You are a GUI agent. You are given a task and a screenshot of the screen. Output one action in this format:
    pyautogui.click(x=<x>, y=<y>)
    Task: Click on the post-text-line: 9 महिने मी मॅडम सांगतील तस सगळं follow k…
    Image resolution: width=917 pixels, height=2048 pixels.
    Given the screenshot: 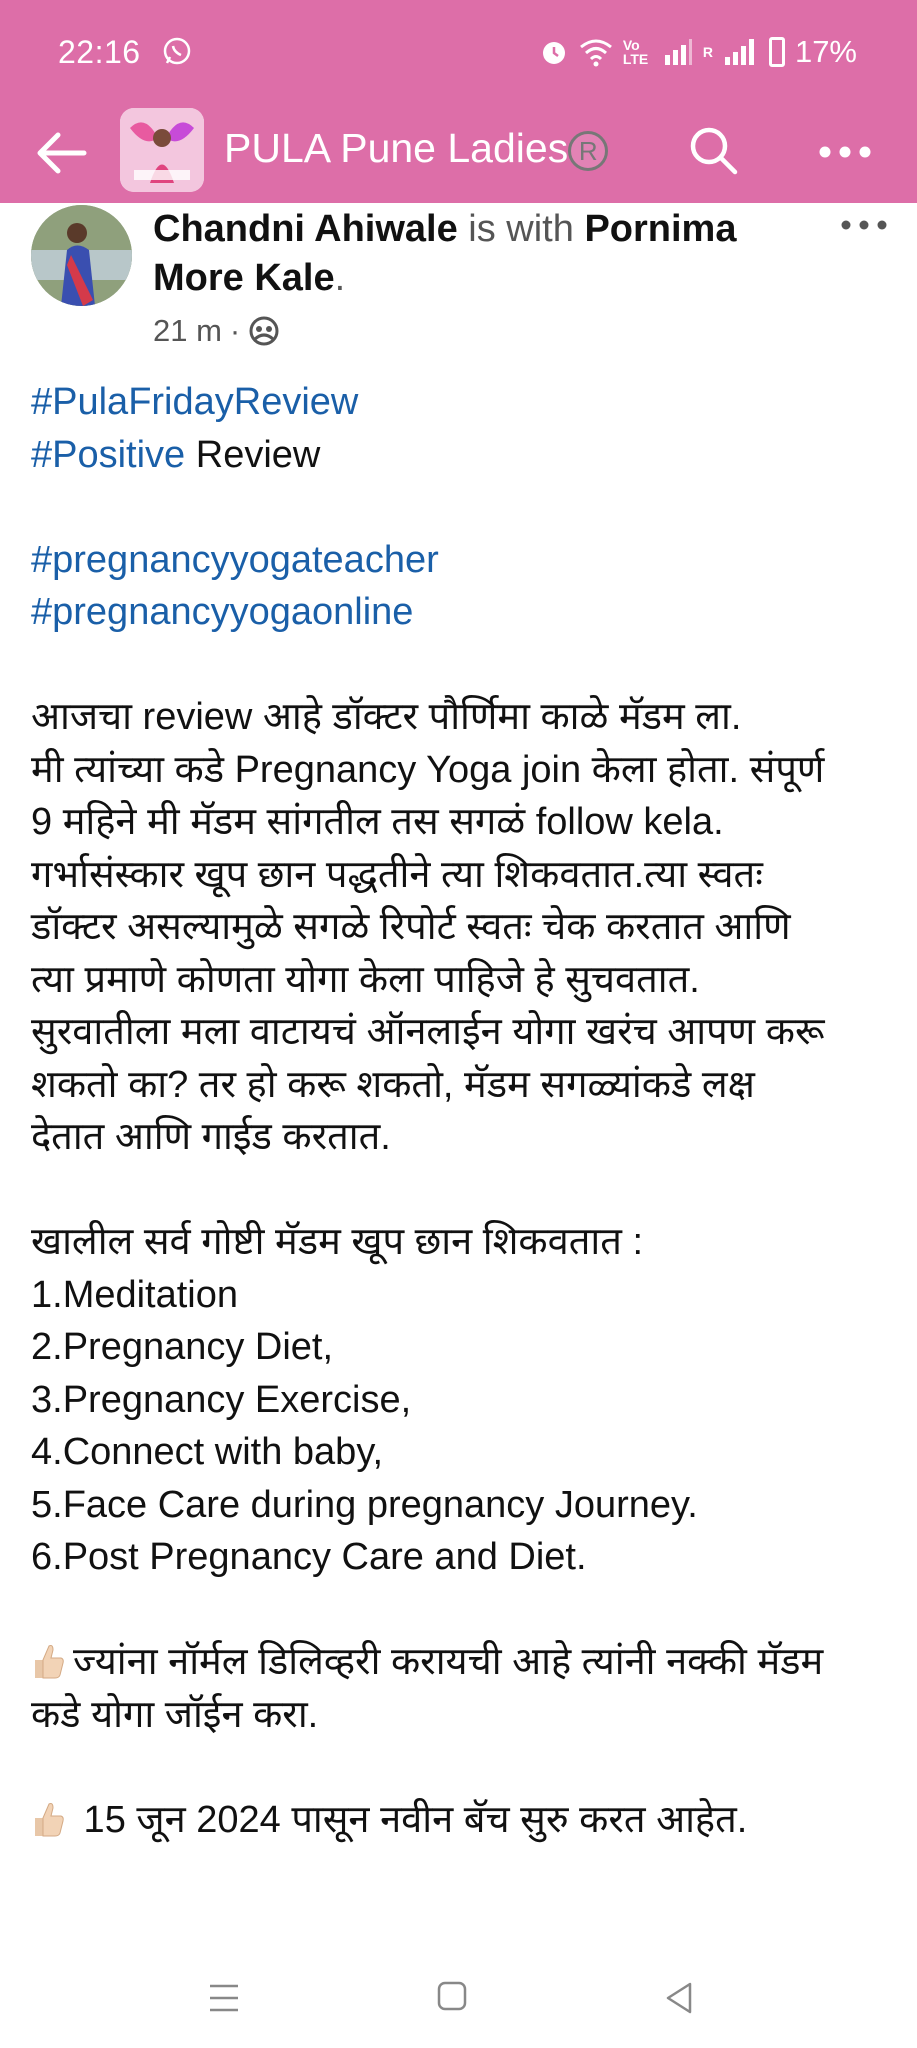 What is the action you would take?
    pyautogui.click(x=377, y=822)
    